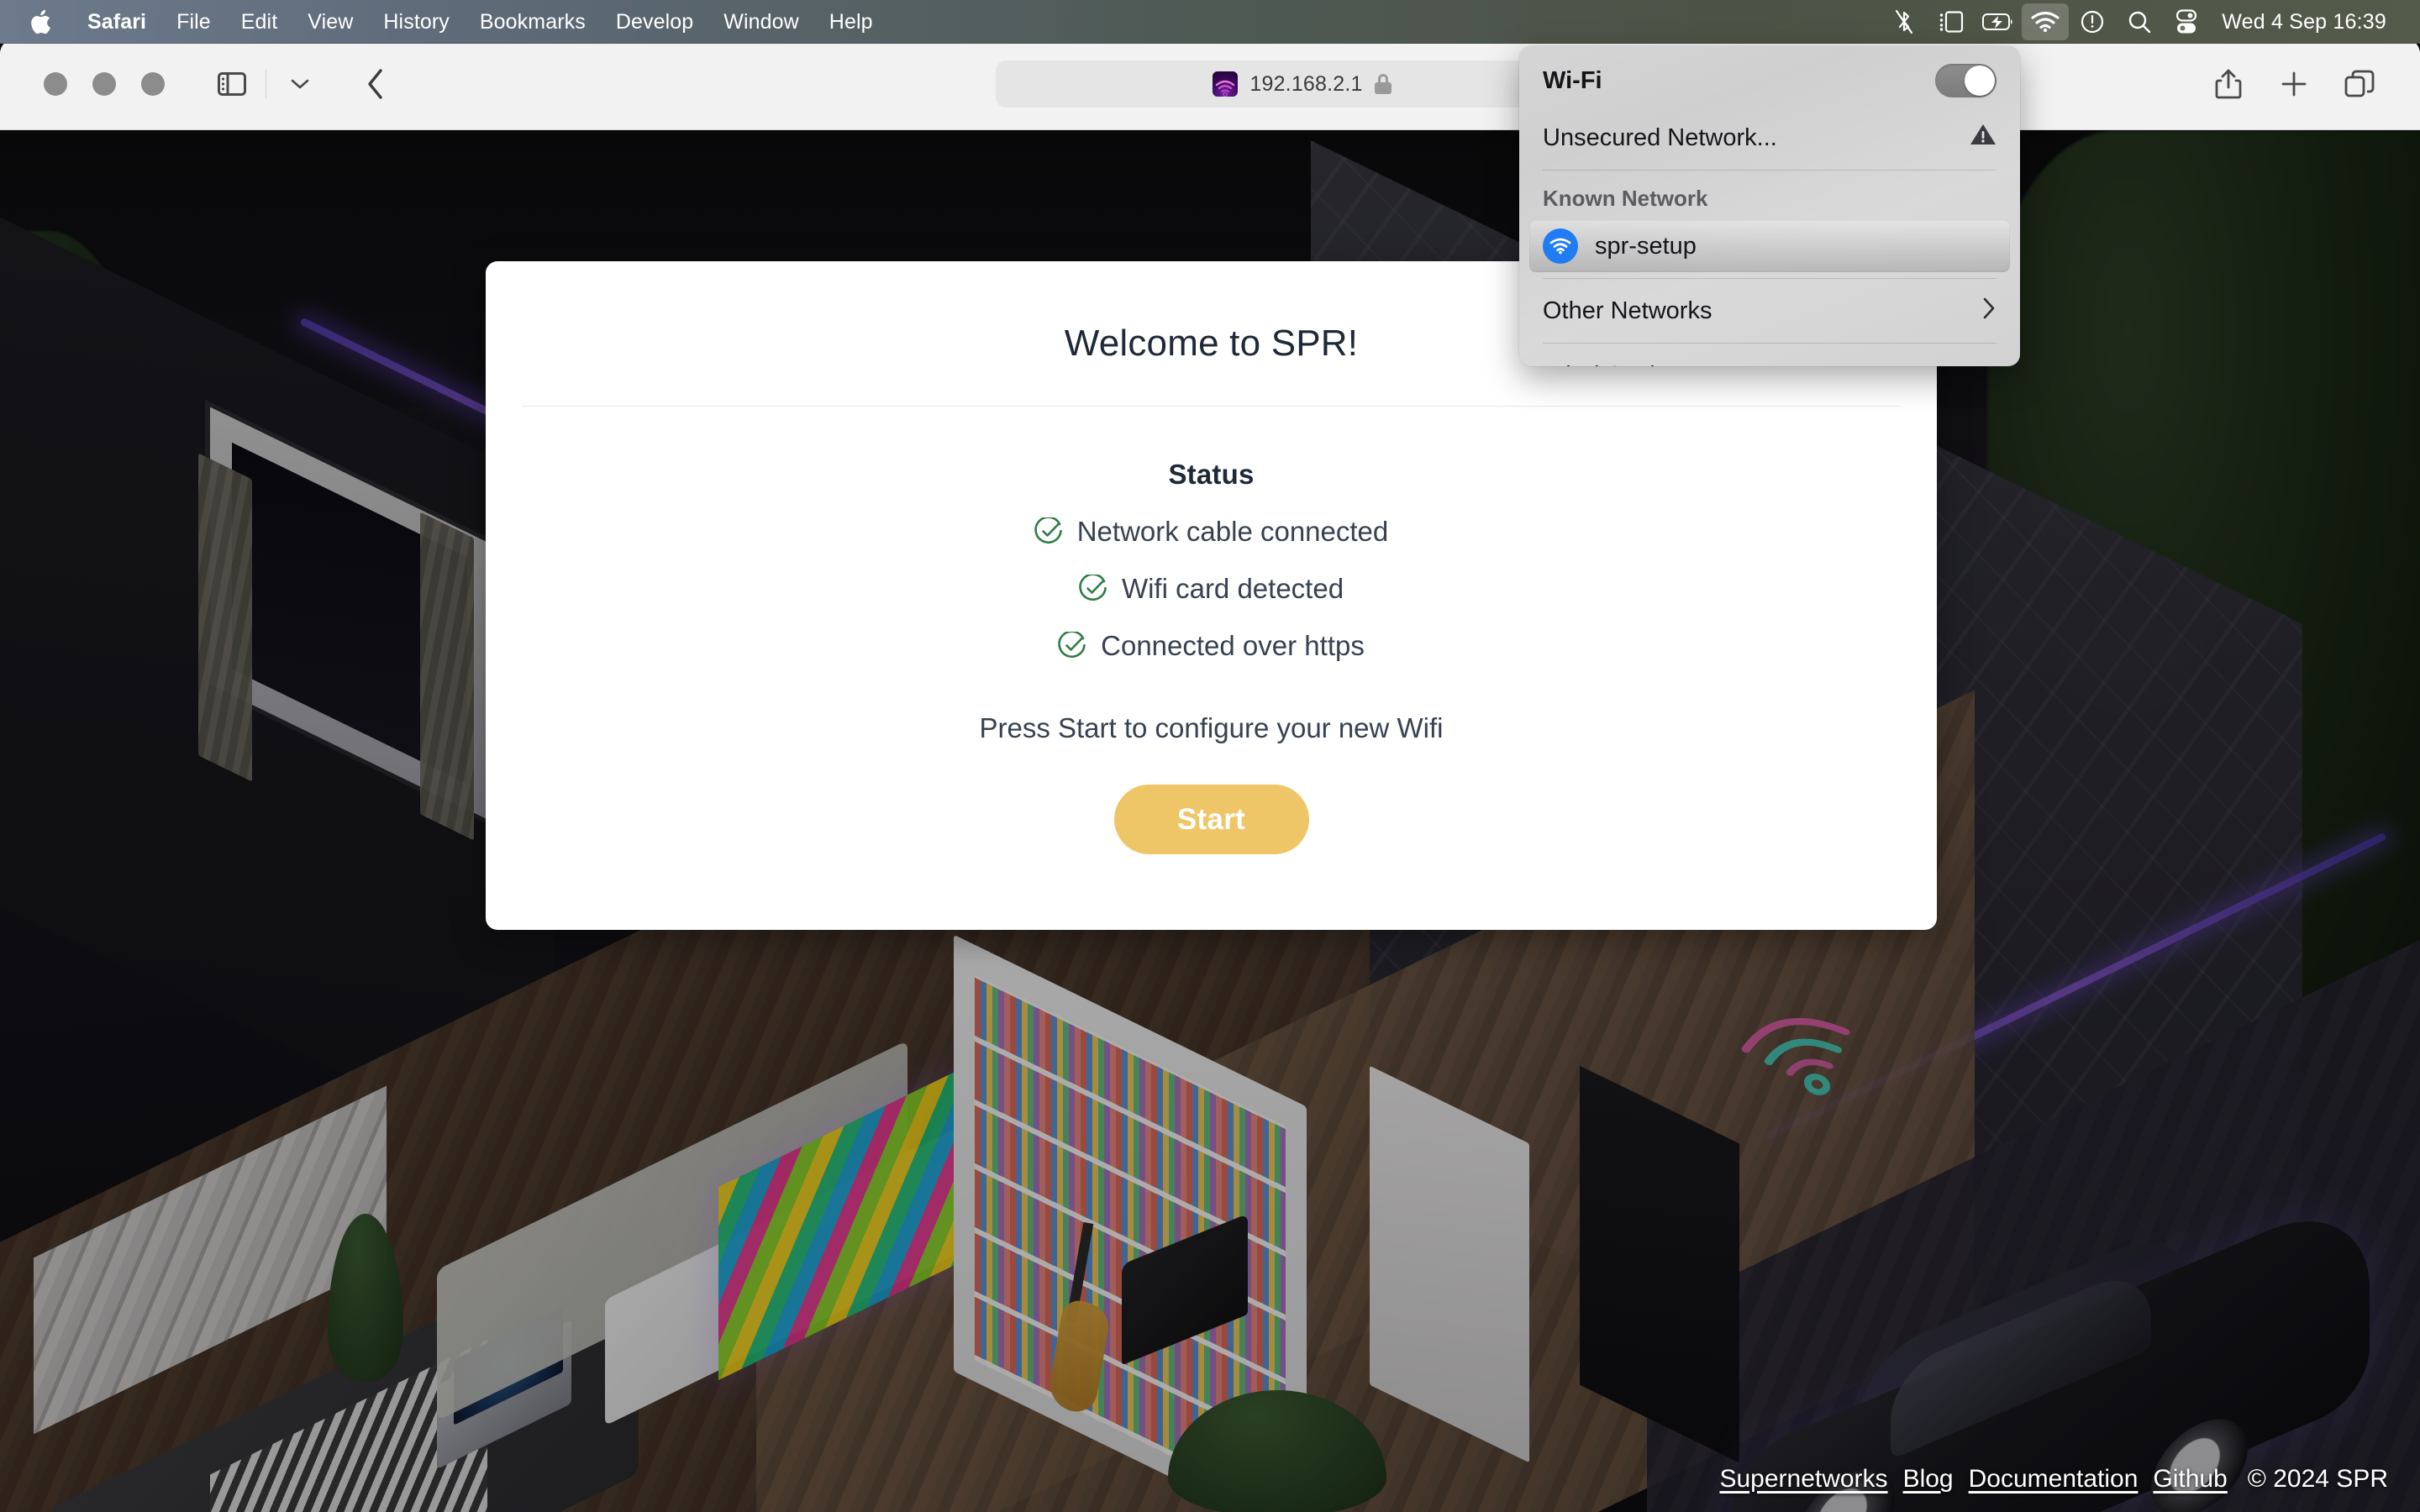 The image size is (2420, 1512). Describe the element at coordinates (1306, 83) in the screenshot. I see `url-text: 192.168.2.1` at that location.